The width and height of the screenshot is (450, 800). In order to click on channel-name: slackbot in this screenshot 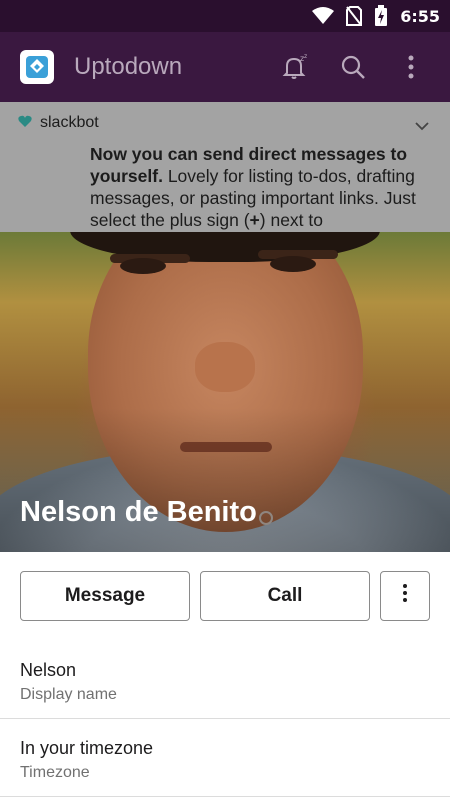, I will do `click(69, 122)`.